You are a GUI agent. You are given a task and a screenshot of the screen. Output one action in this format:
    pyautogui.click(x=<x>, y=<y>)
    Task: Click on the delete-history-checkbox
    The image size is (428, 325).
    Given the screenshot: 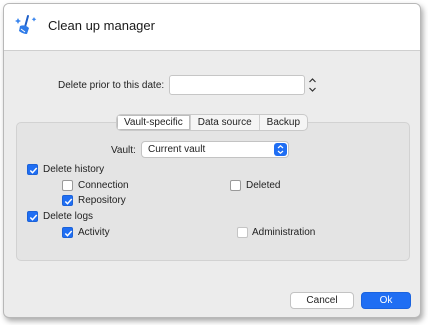 What is the action you would take?
    pyautogui.click(x=32, y=169)
    